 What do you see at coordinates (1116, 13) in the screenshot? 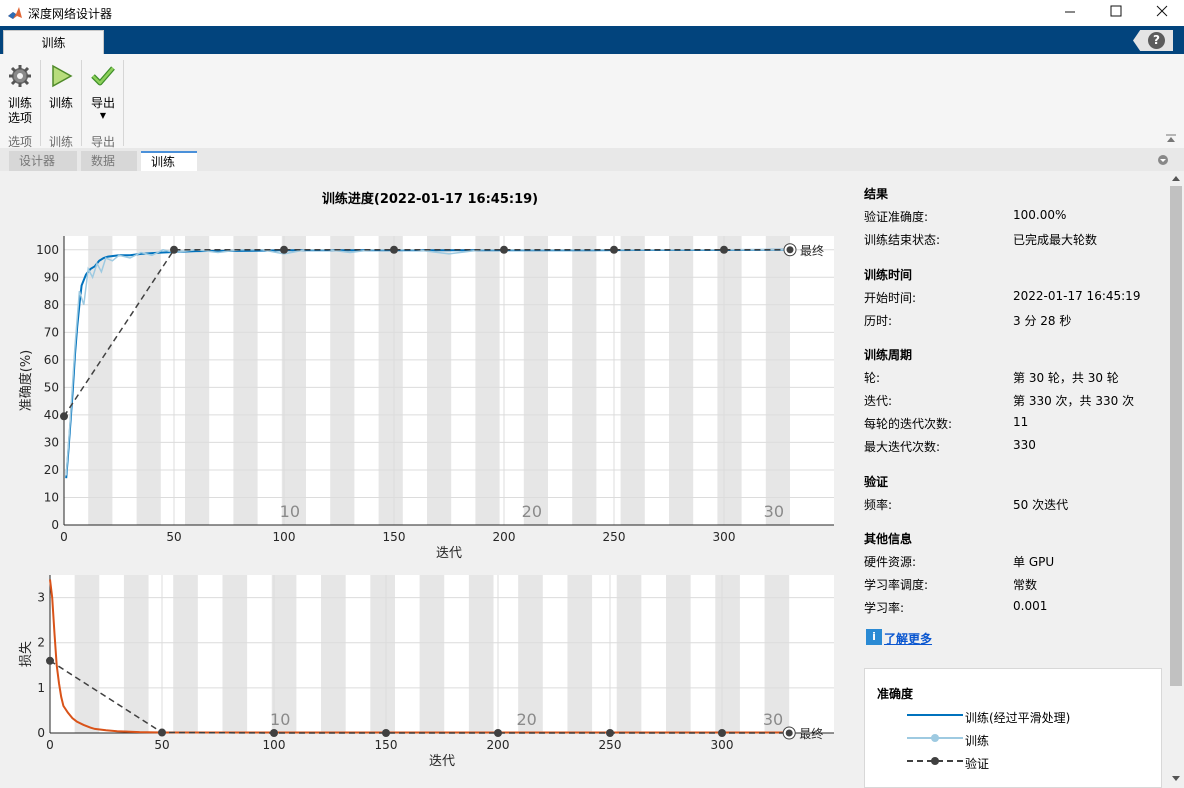
I see `maximize-button` at bounding box center [1116, 13].